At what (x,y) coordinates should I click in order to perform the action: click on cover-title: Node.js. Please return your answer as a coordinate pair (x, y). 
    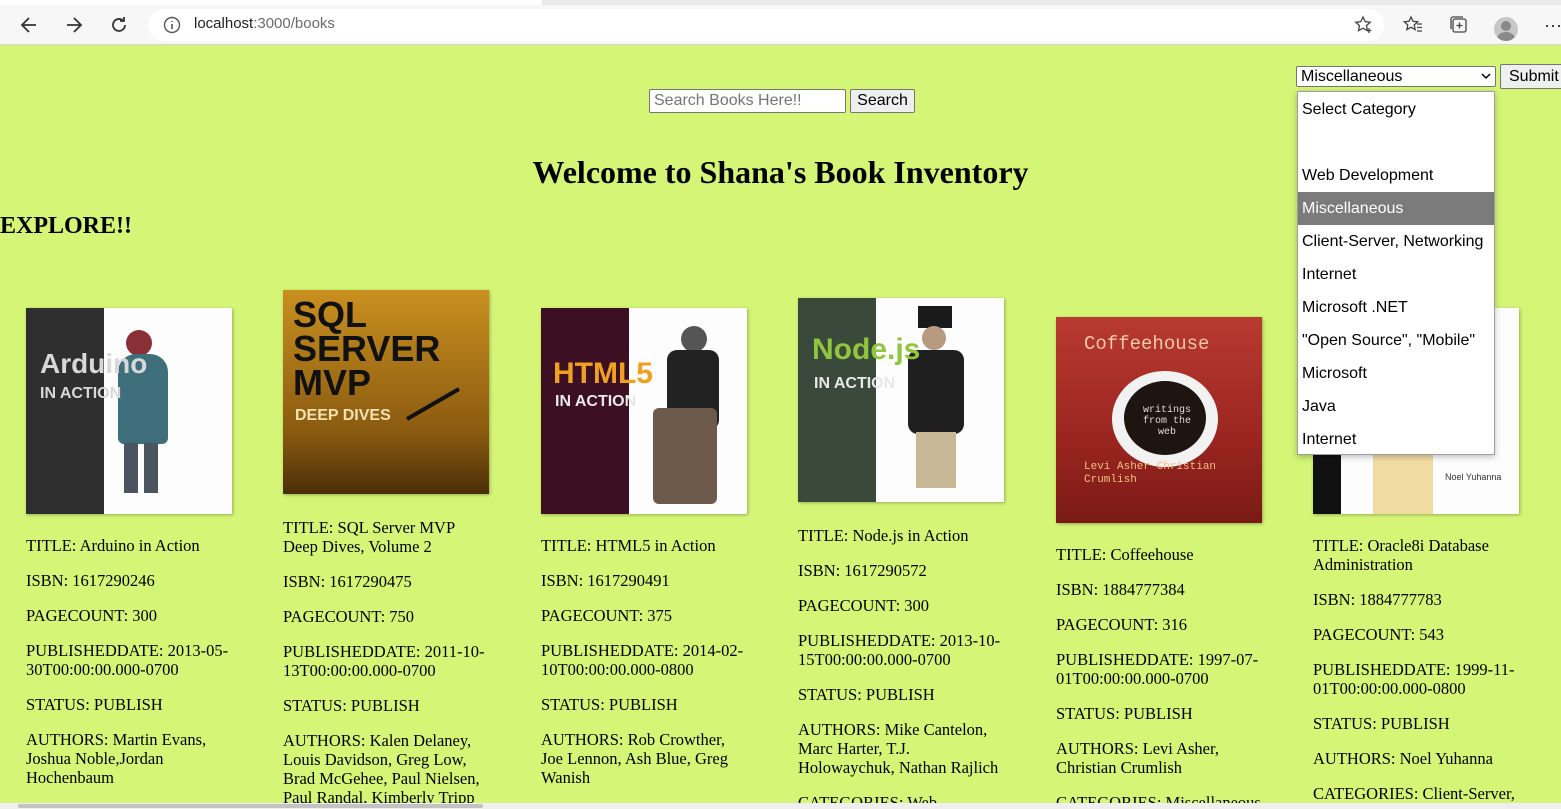
    Looking at the image, I should click on (866, 349).